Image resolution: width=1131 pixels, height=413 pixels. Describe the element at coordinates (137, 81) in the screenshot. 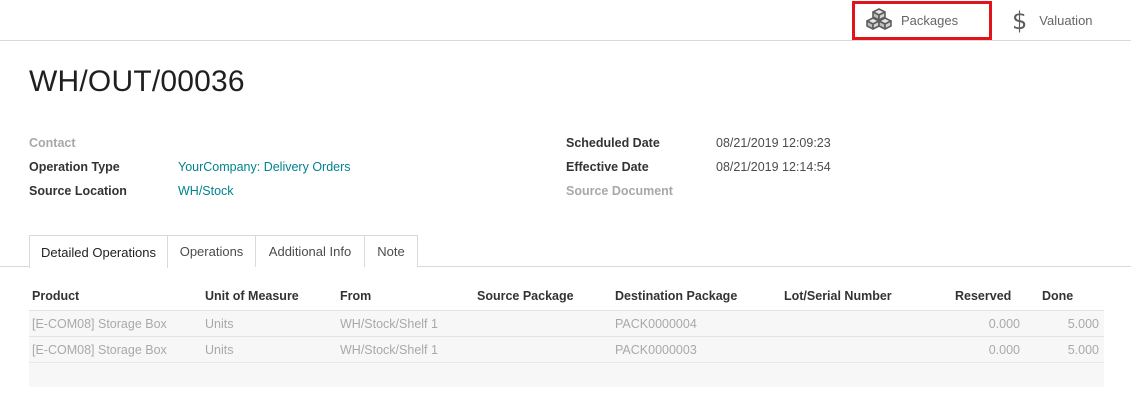

I see `record-title: WH/OUT/00036` at that location.